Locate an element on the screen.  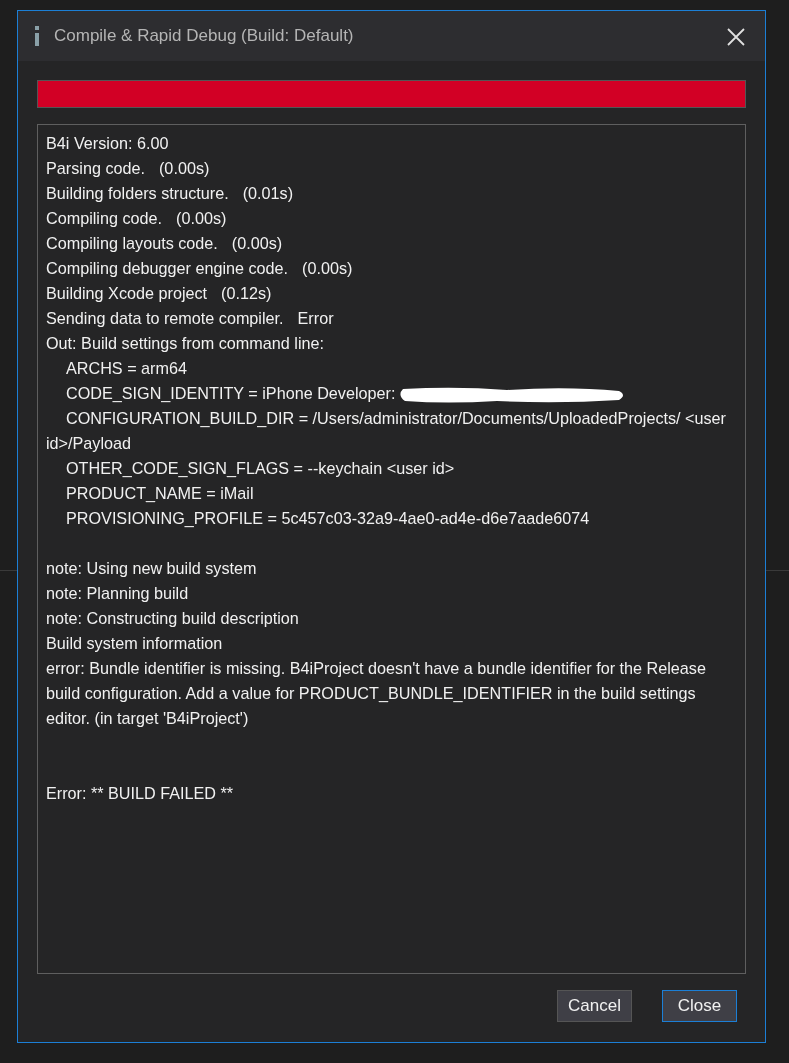
log-line: OTHER_CODE_SIGN_FLAGS = --keychain <user id> is located at coordinates (260, 468).